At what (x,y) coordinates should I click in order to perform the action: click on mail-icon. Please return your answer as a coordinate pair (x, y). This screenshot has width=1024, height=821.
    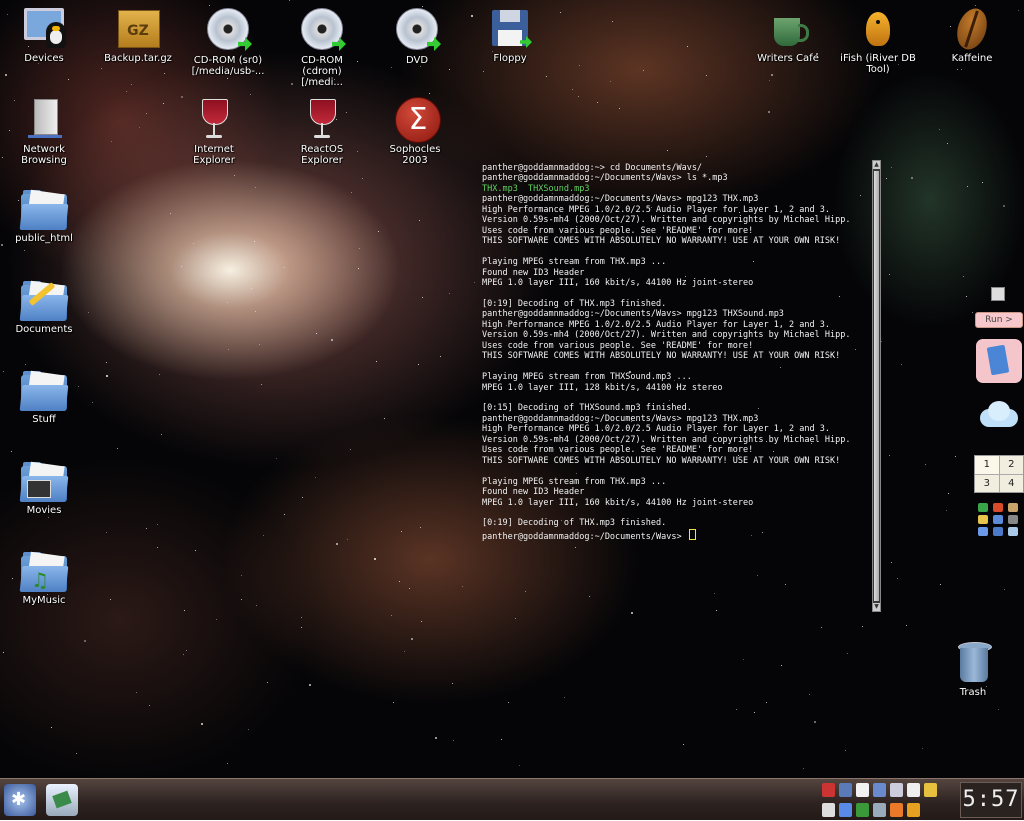
    Looking at the image, I should click on (998, 519).